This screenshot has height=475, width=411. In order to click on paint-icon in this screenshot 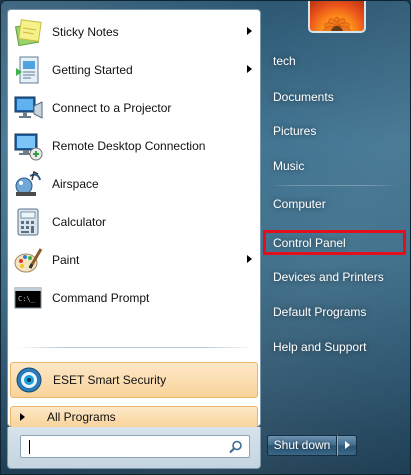, I will do `click(28, 260)`.